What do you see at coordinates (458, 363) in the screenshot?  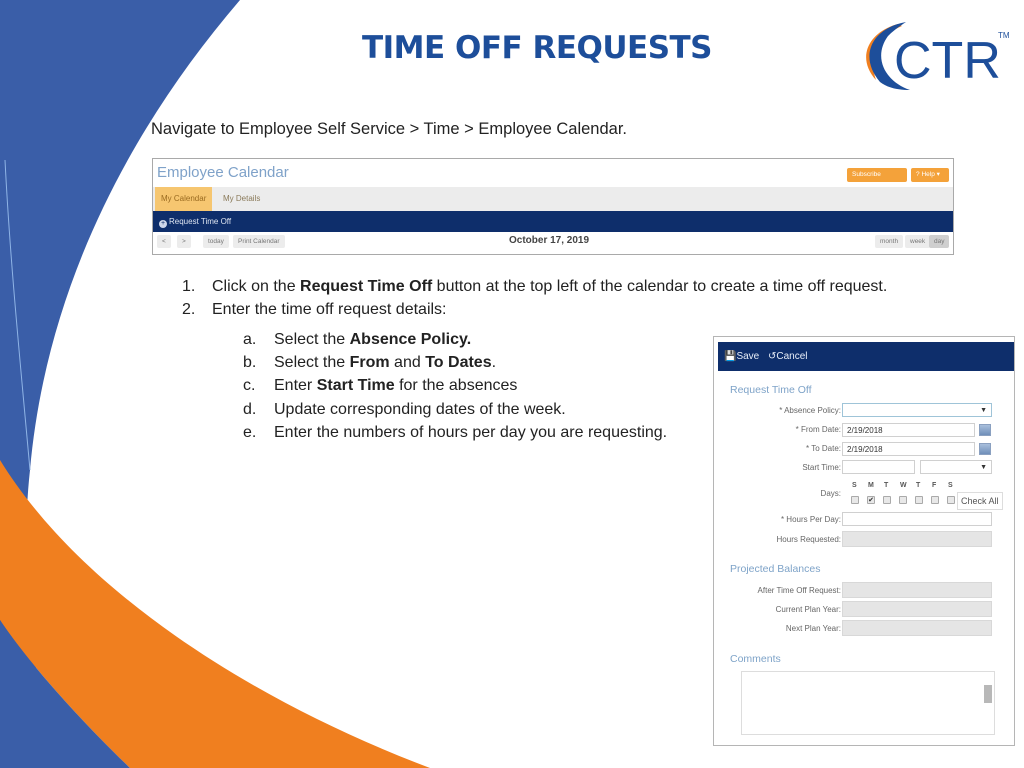 I see `substep-bold: To Dates` at bounding box center [458, 363].